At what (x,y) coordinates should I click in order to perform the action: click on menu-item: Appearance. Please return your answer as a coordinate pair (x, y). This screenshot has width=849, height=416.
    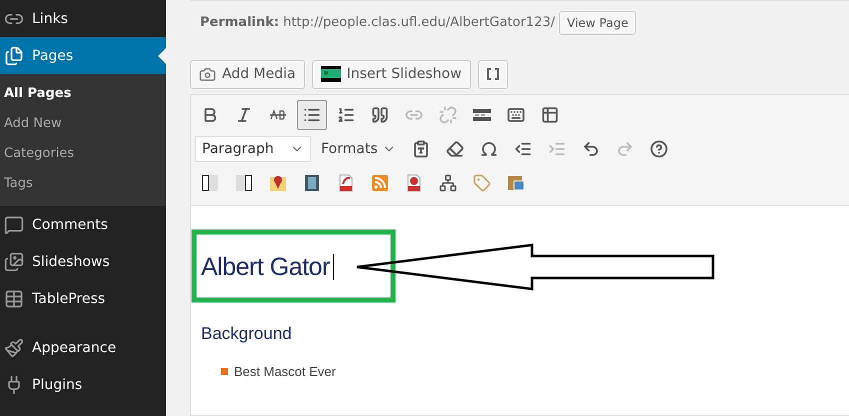
    Looking at the image, I should click on (83, 347).